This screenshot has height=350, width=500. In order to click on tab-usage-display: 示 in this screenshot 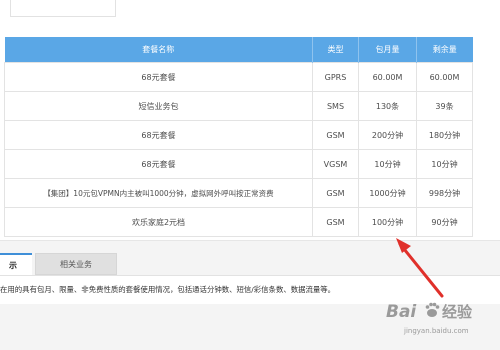, I will do `click(16, 264)`.